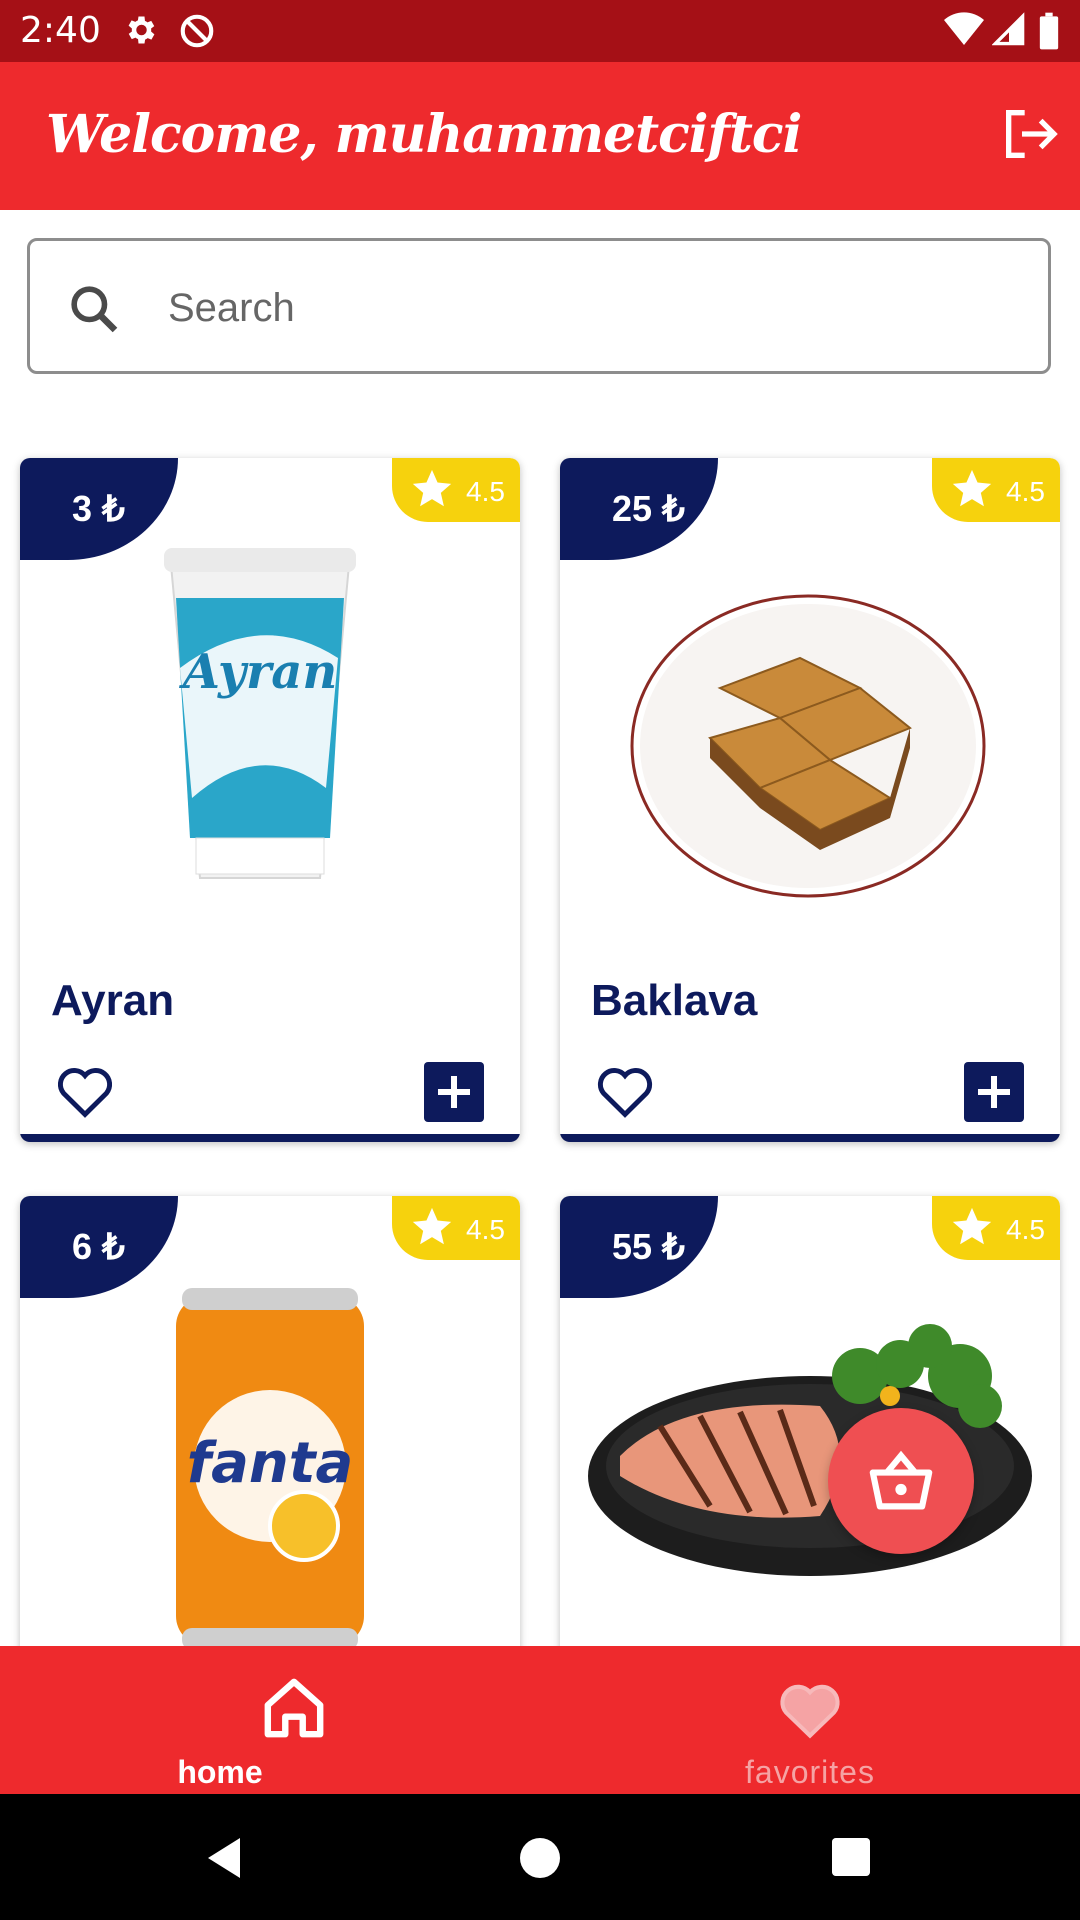  What do you see at coordinates (810, 738) in the screenshot?
I see `product-image-baklava` at bounding box center [810, 738].